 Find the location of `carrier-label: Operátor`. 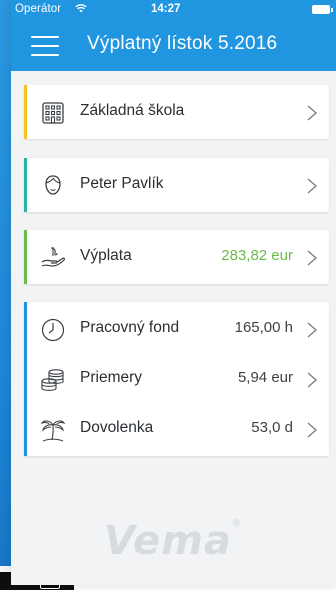

carrier-label: Operátor is located at coordinates (38, 9).